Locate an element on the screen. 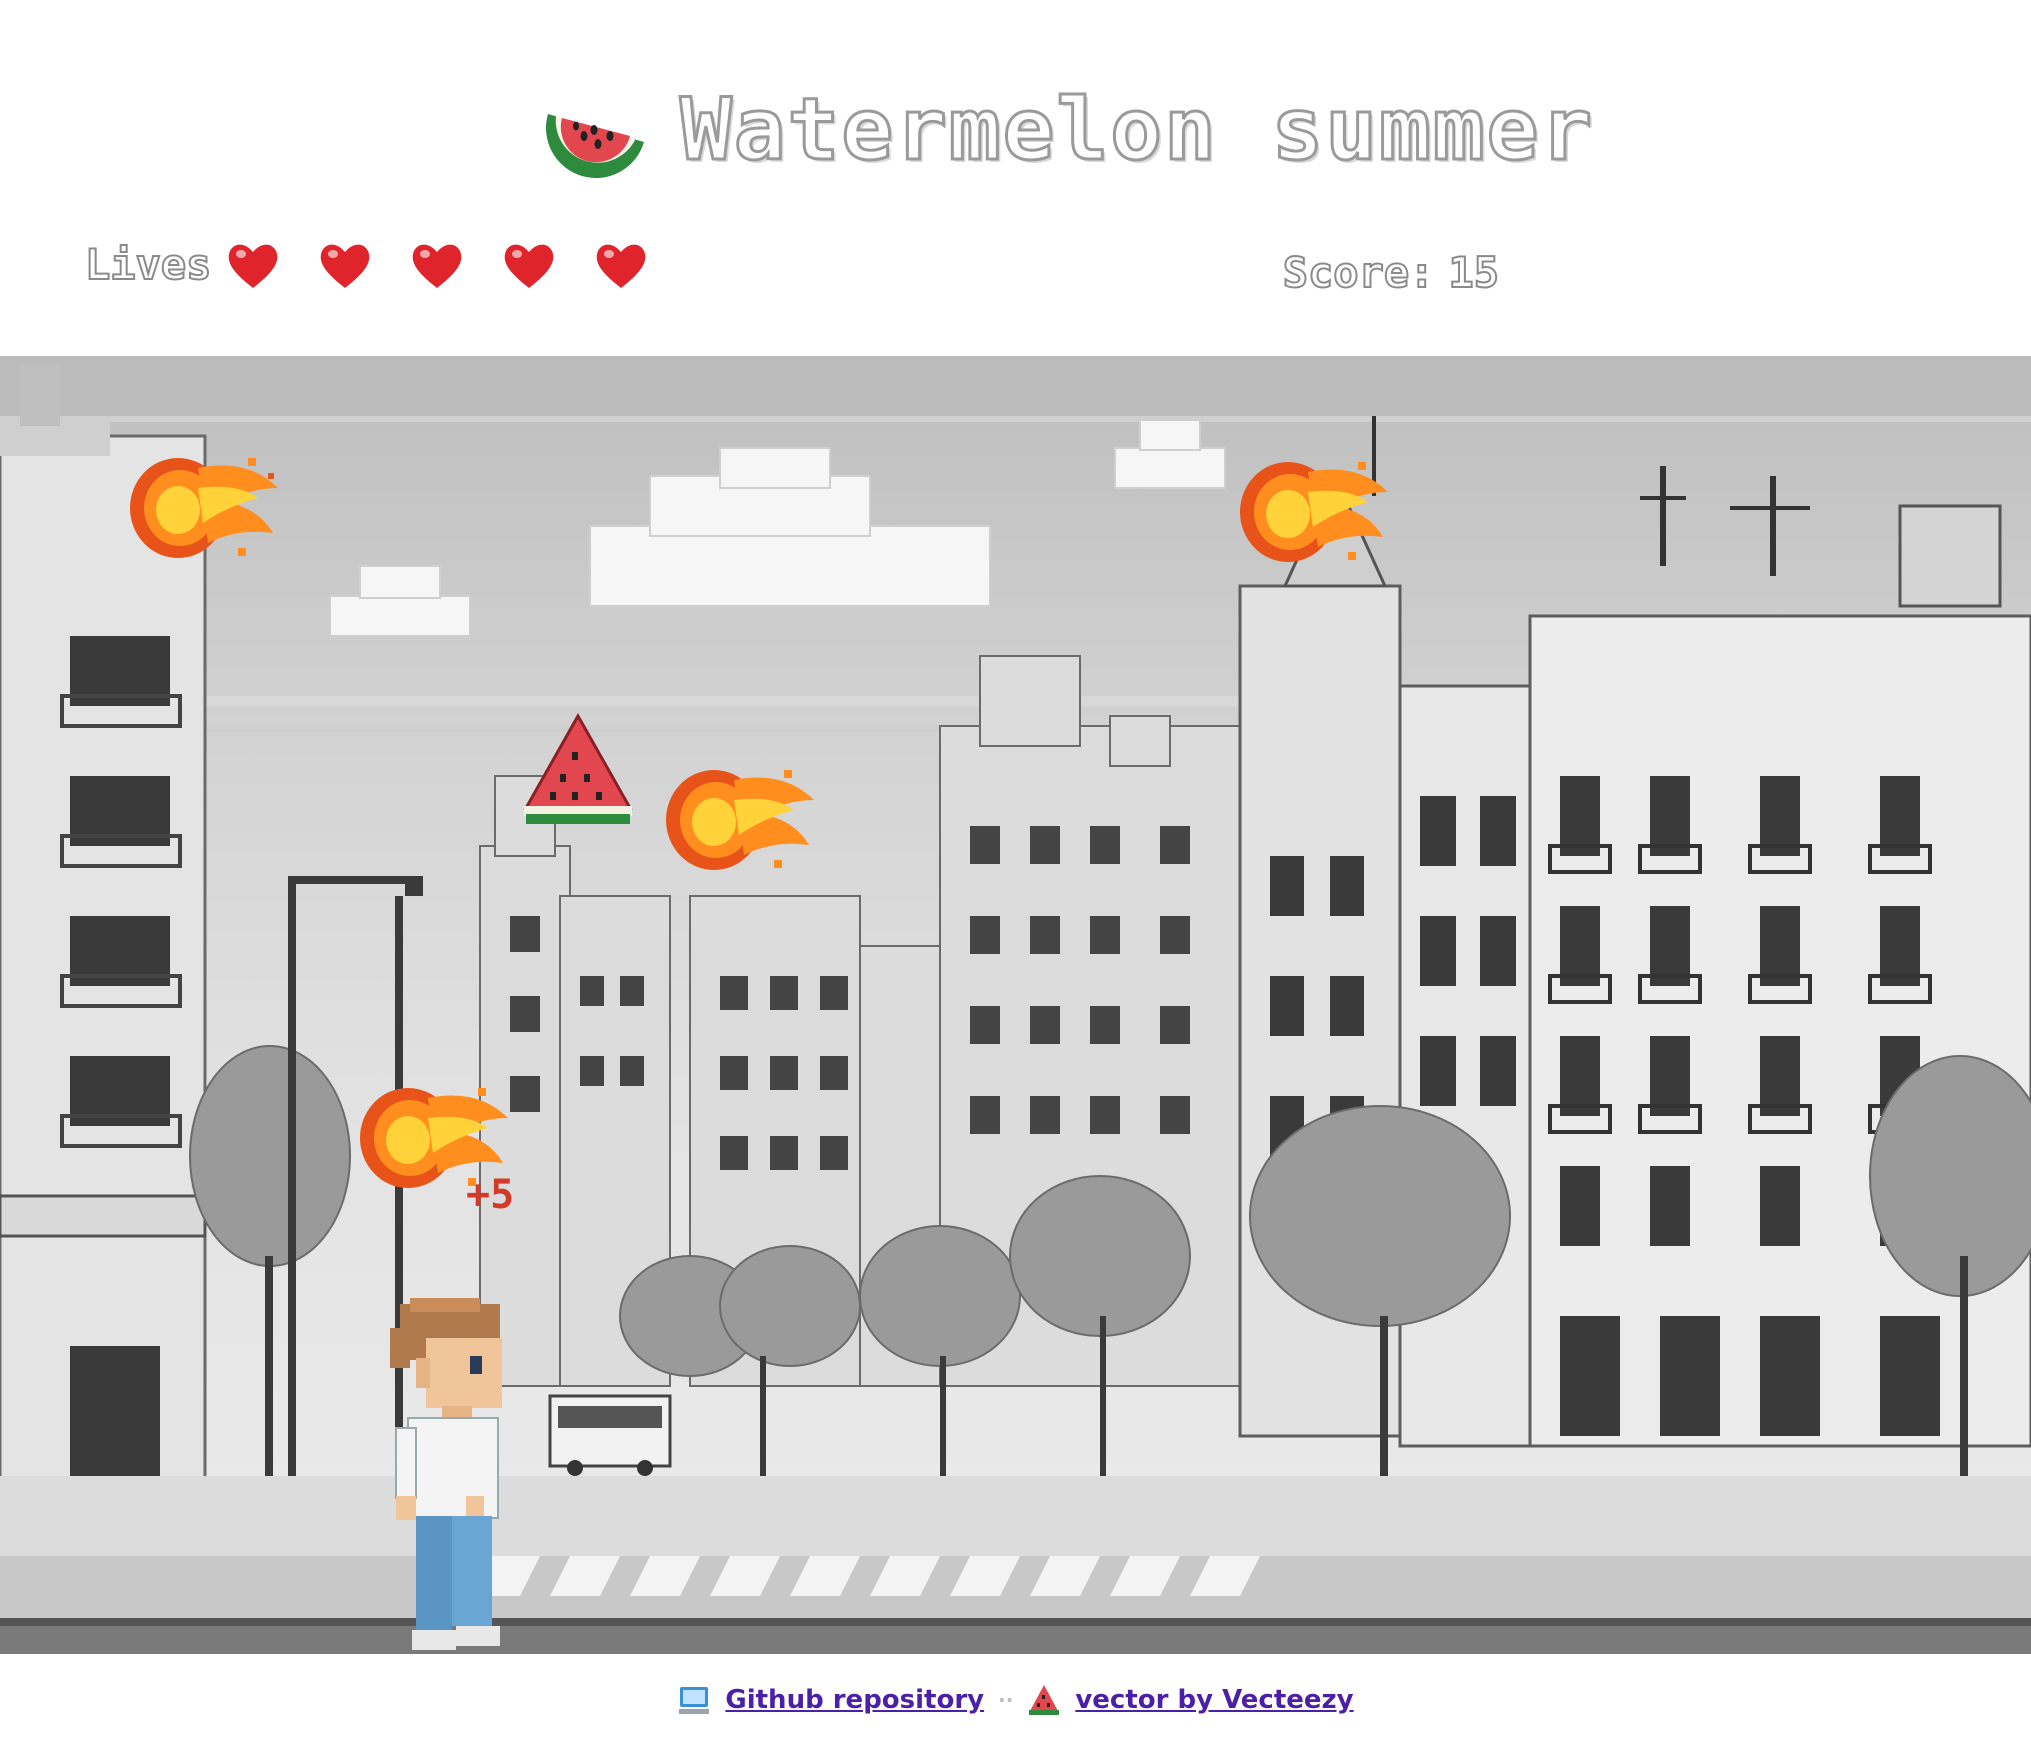 Image resolution: width=2031 pixels, height=1737 pixels. title-row: Watermelon summer is located at coordinates (1067, 130).